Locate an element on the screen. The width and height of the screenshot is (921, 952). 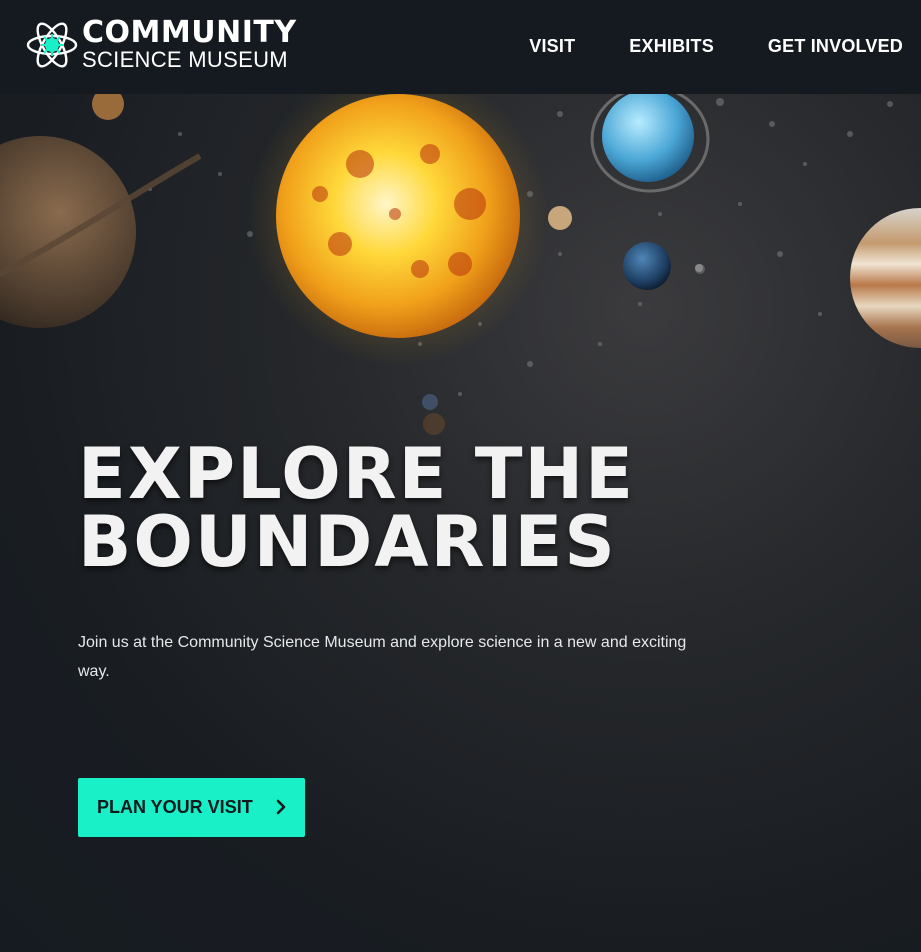
hero-headline: EXPLORE THE BOUNDARIES is located at coordinates (356, 508).